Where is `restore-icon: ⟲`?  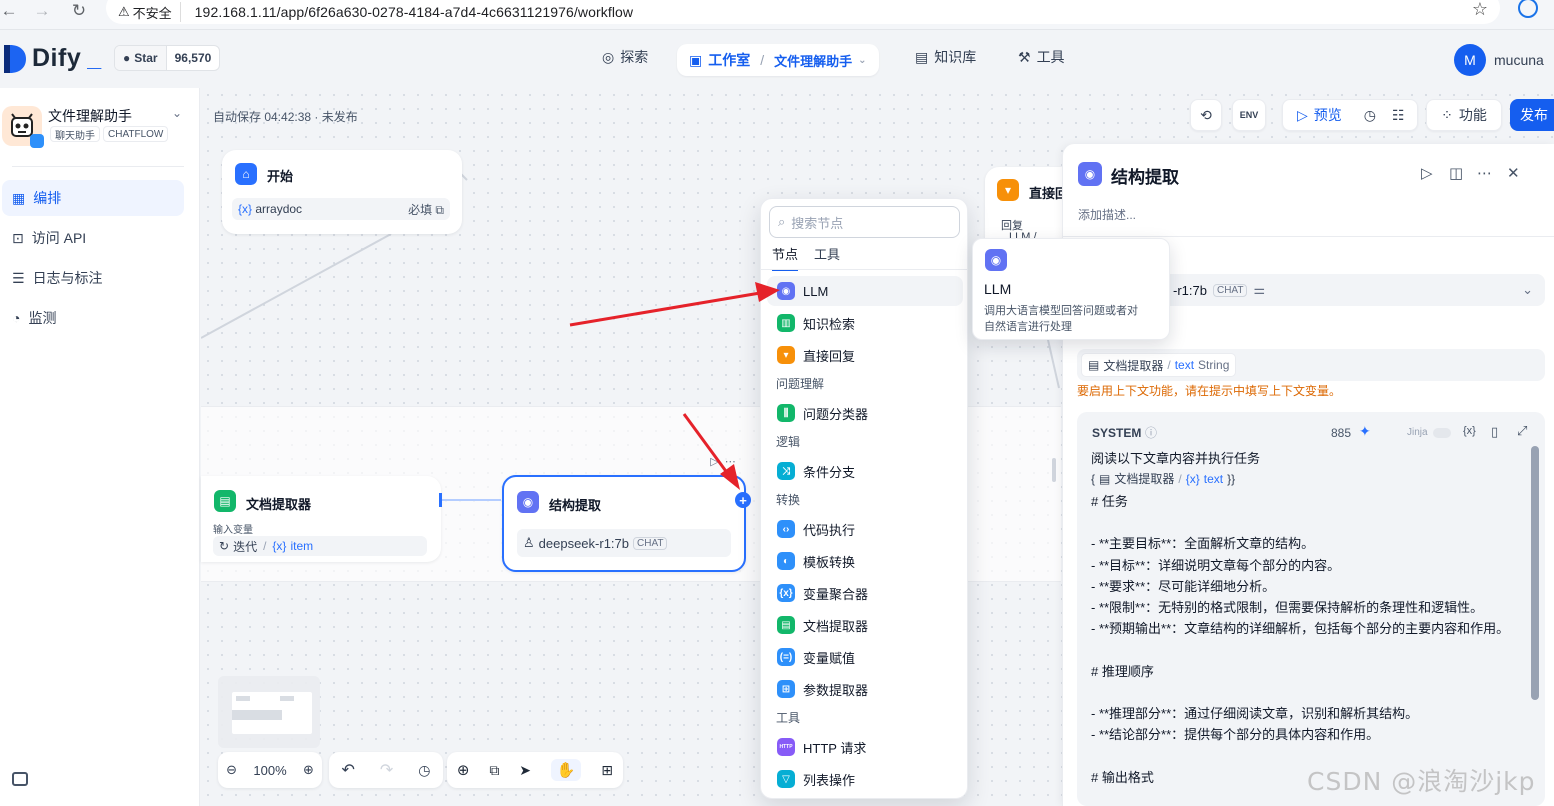 restore-icon: ⟲ is located at coordinates (1206, 115).